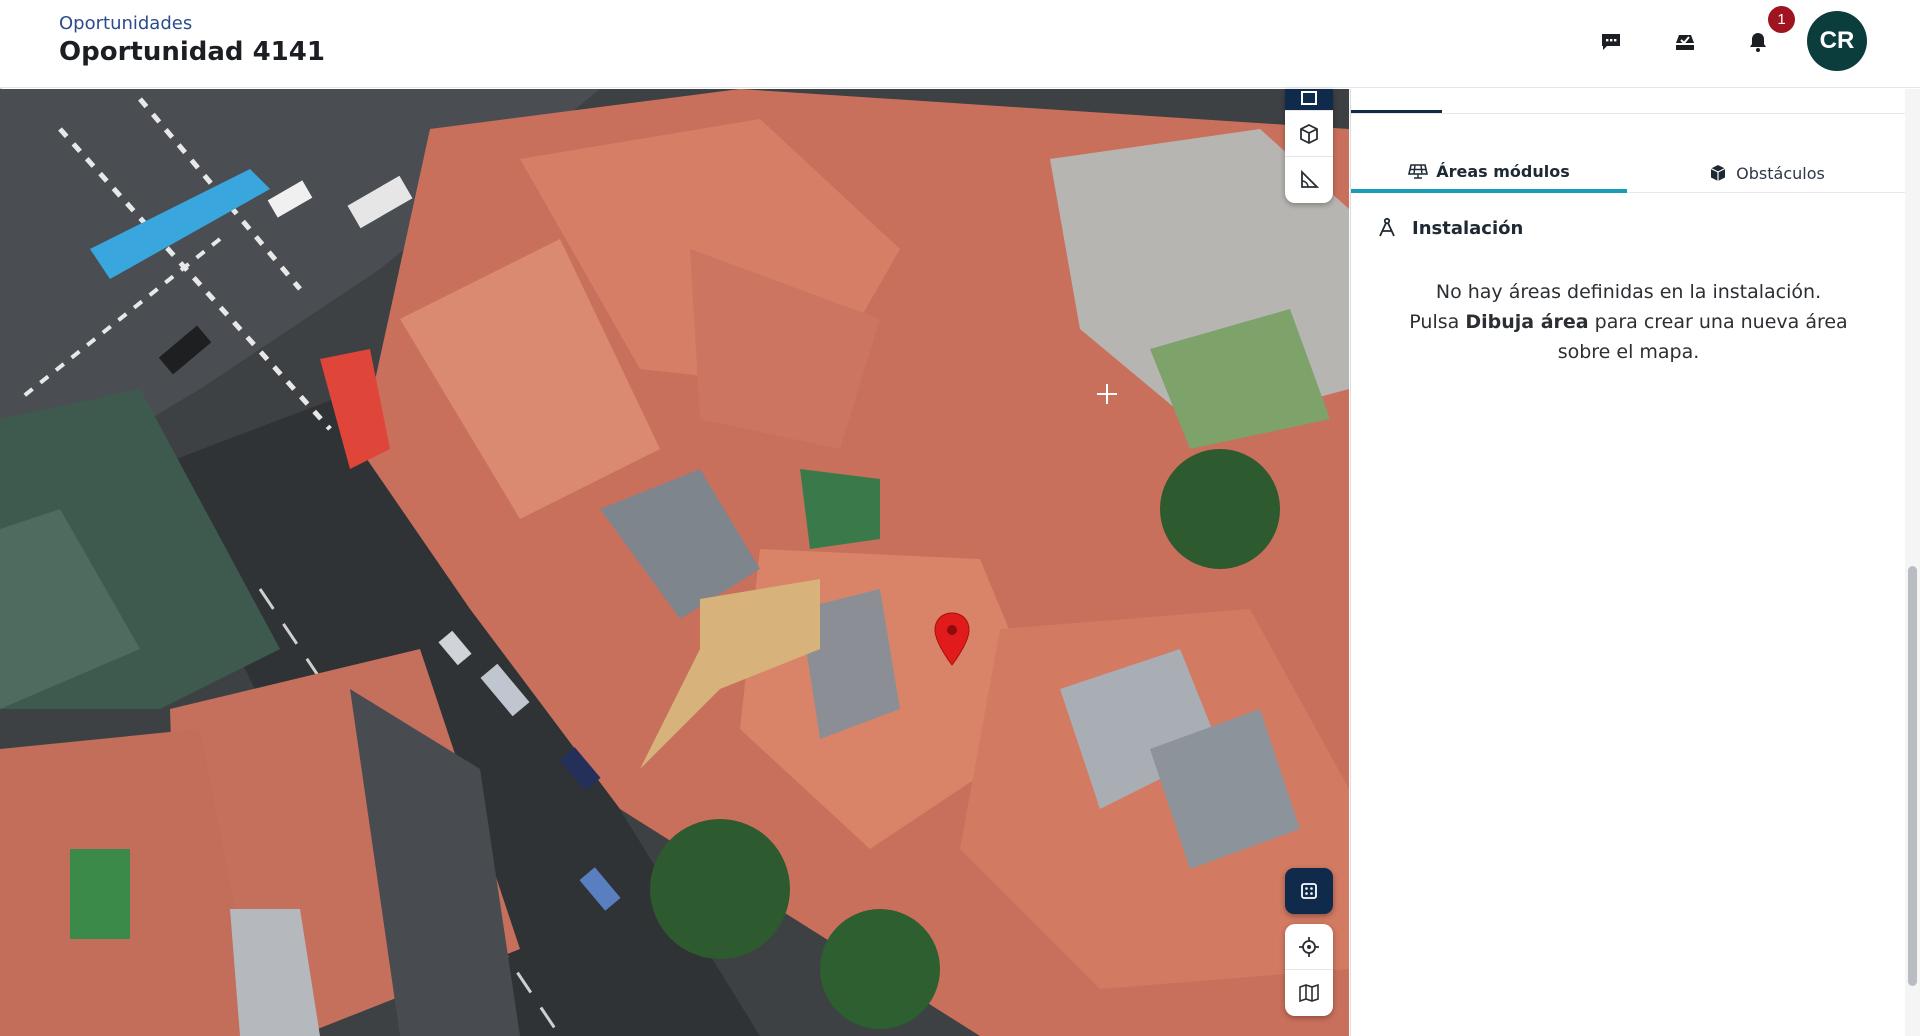 The image size is (1920, 1036). I want to click on tab-label: Obstáculos, so click(1780, 173).